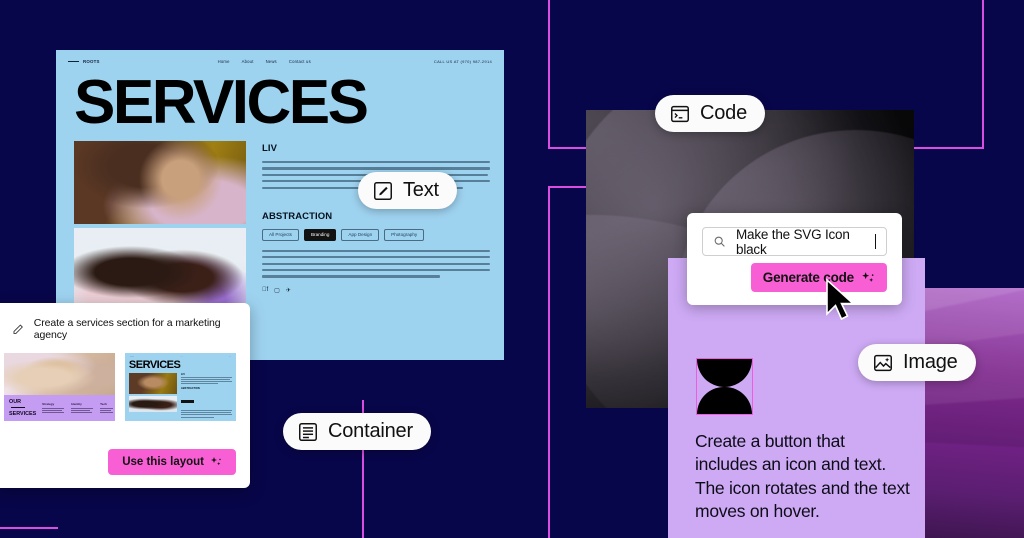  I want to click on preview-image-column, so click(160, 225).